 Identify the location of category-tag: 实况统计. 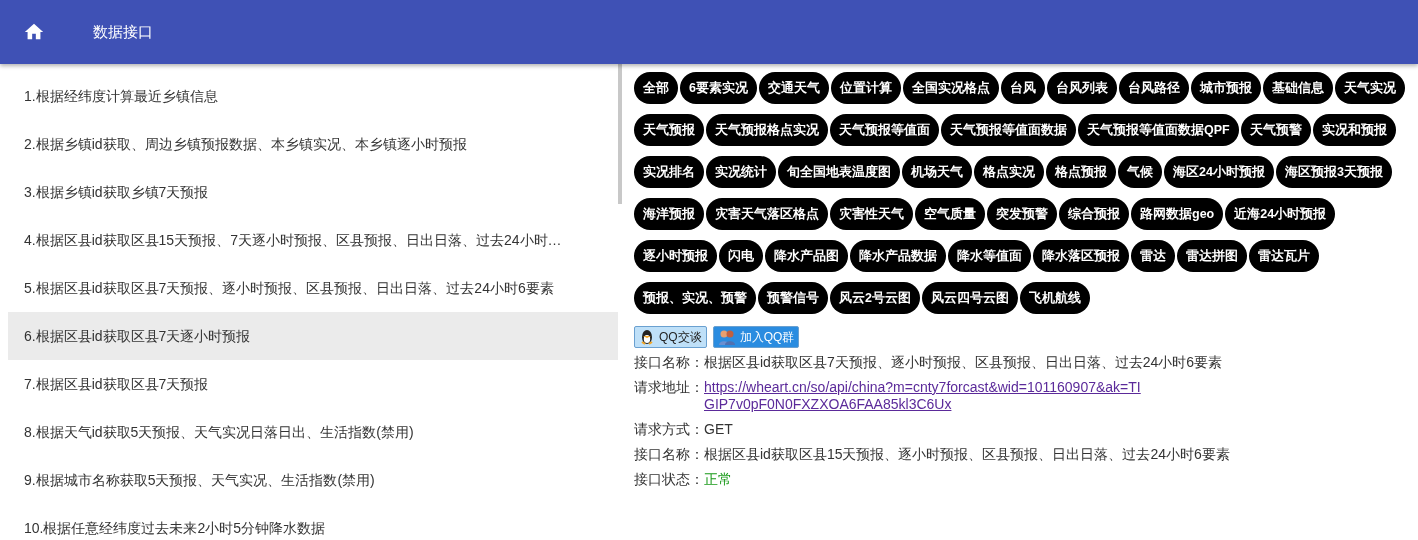
(741, 172).